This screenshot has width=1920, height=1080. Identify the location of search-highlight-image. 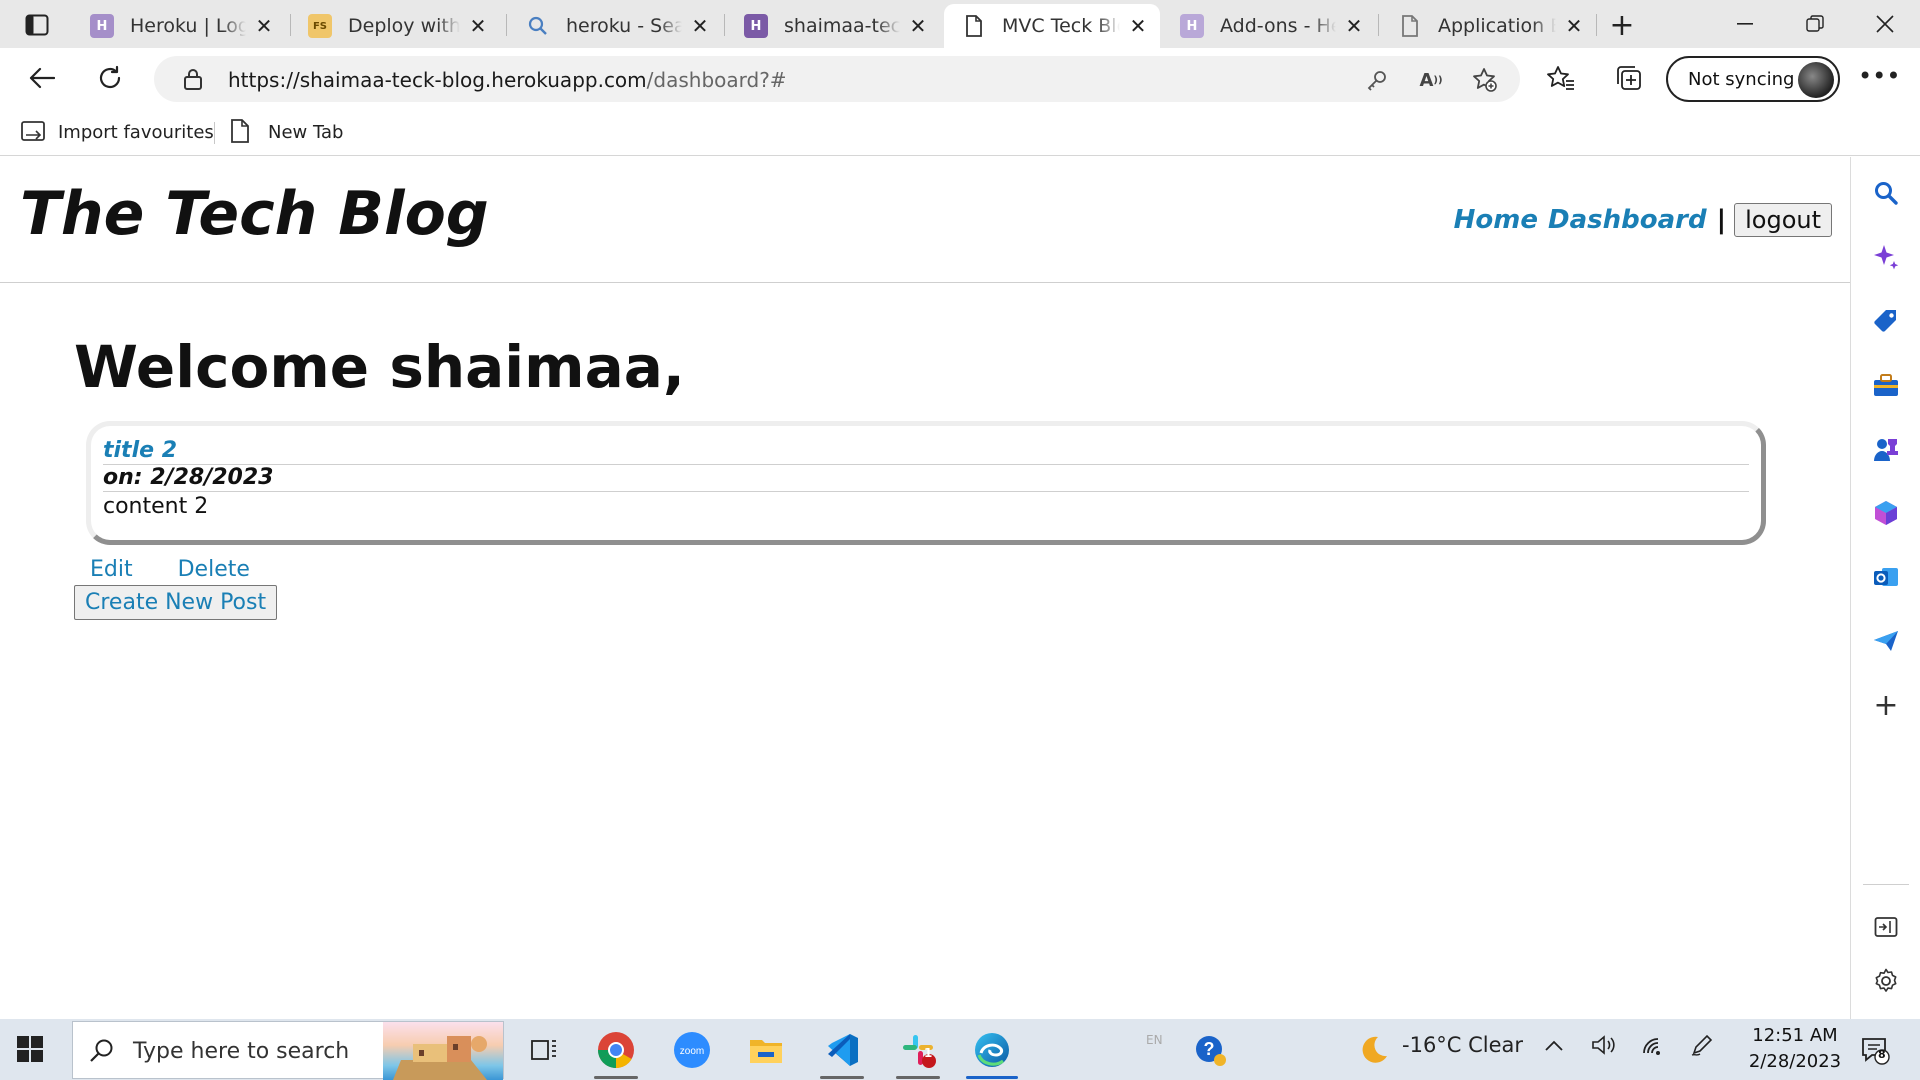
(443, 1051).